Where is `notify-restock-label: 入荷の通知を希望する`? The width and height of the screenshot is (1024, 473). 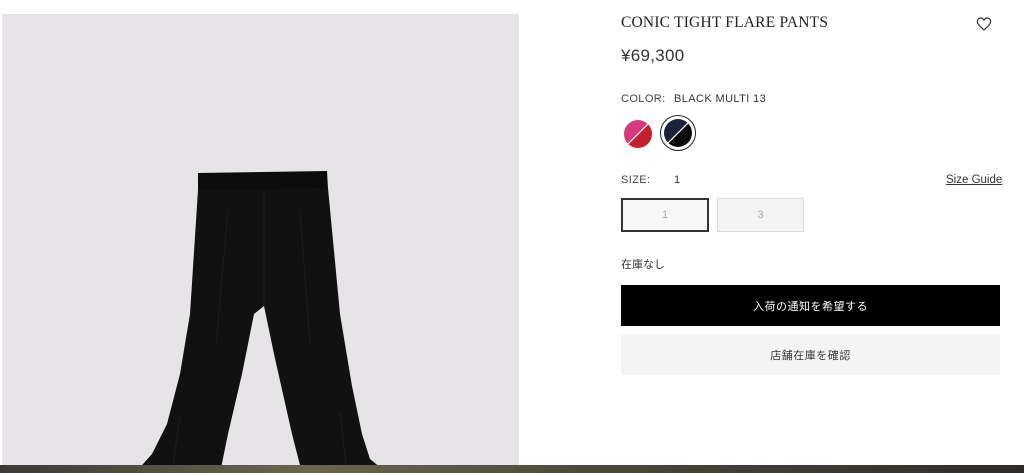
notify-restock-label: 入荷の通知を希望する is located at coordinates (810, 306).